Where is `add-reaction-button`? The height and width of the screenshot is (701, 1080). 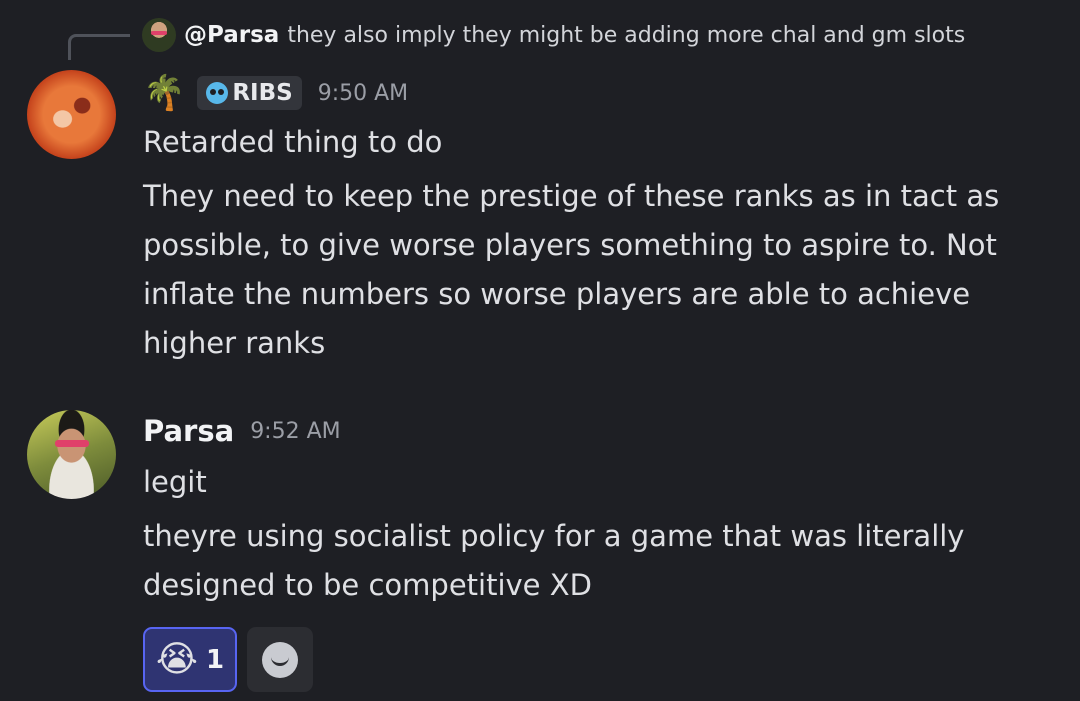
add-reaction-button is located at coordinates (280, 659).